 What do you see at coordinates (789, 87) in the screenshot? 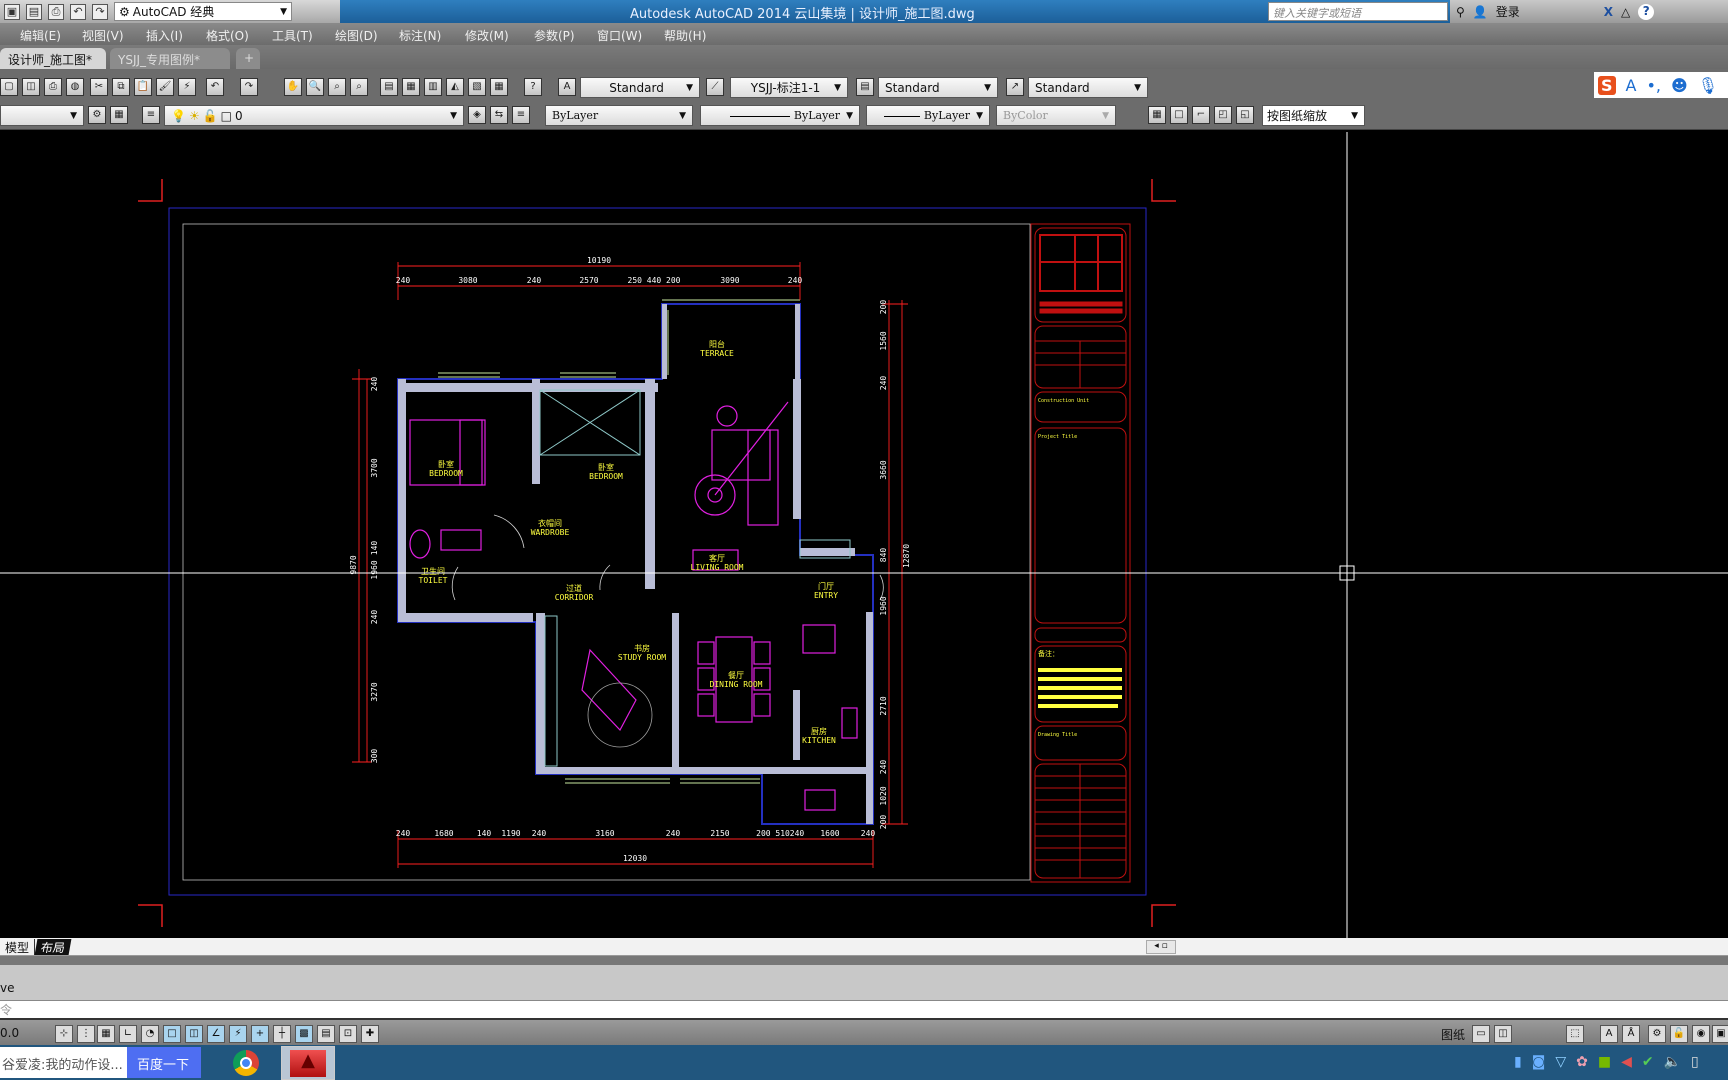
I see `dim-style-dropdown: YSJJ-标注1-1 ▼` at bounding box center [789, 87].